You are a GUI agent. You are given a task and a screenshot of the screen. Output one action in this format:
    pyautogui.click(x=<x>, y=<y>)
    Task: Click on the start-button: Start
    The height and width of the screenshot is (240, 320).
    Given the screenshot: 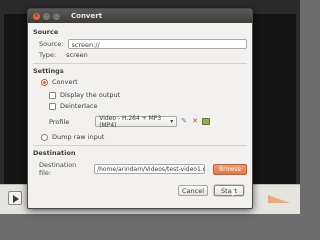 What is the action you would take?
    pyautogui.click(x=229, y=190)
    